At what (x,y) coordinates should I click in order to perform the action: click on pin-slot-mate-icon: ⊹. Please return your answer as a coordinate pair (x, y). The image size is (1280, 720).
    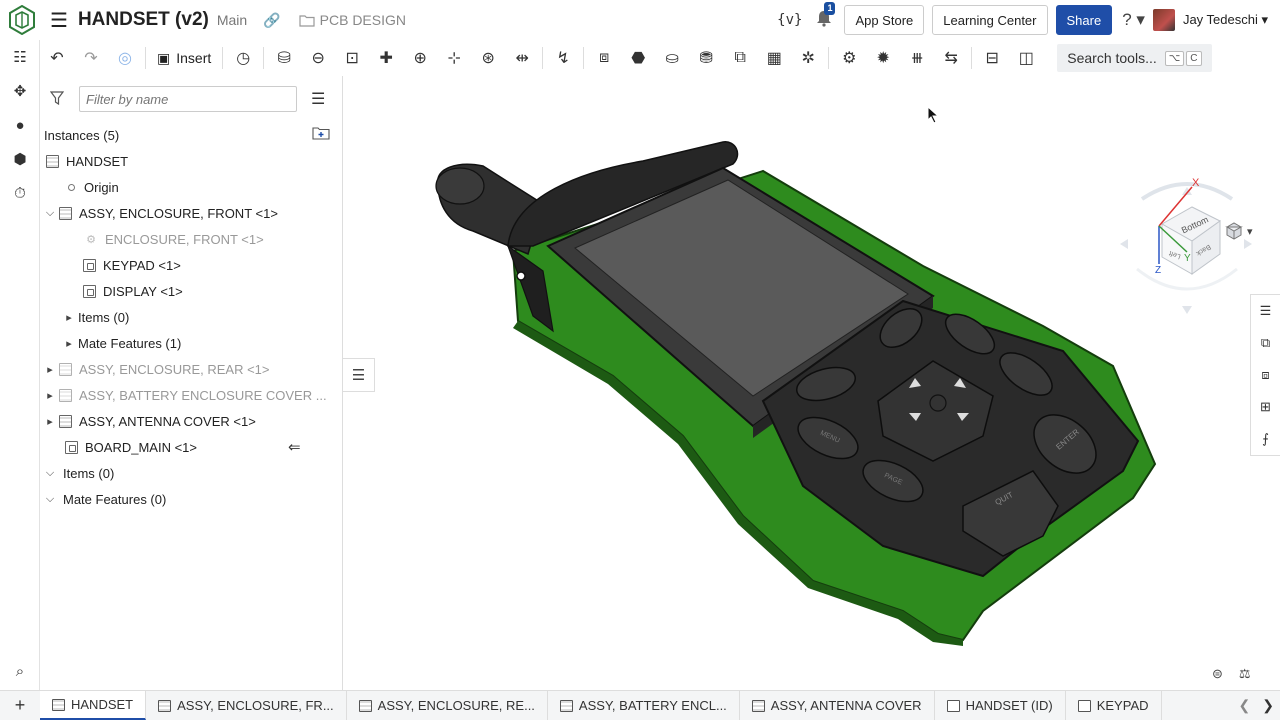
    Looking at the image, I should click on (454, 58).